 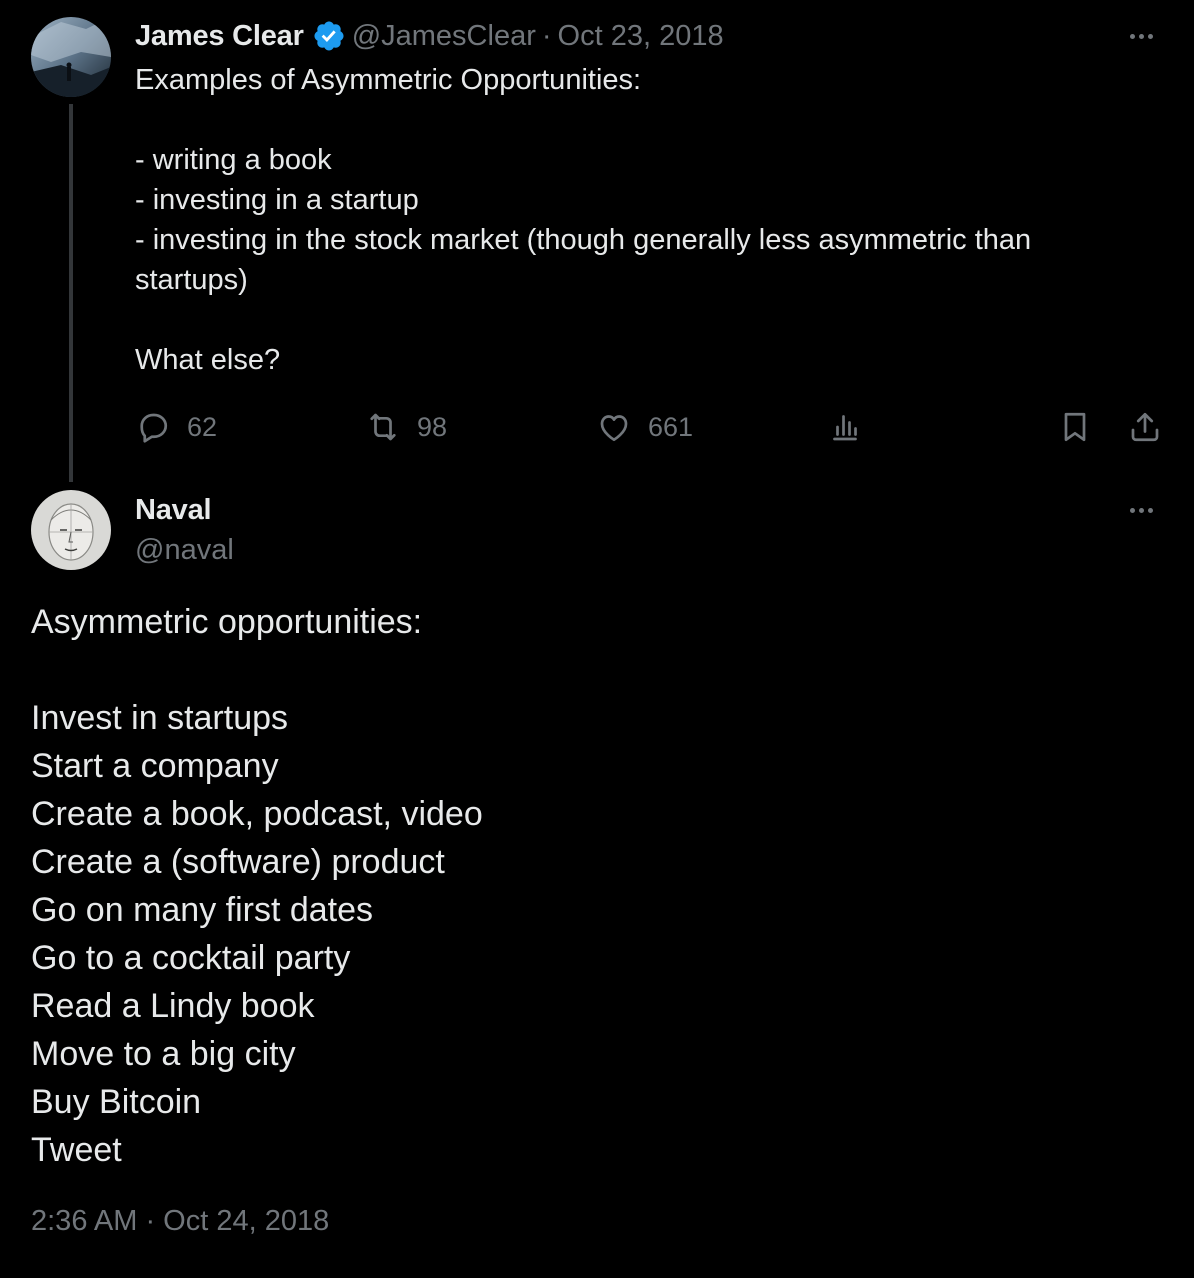 I want to click on naval-avatar, so click(x=71, y=530).